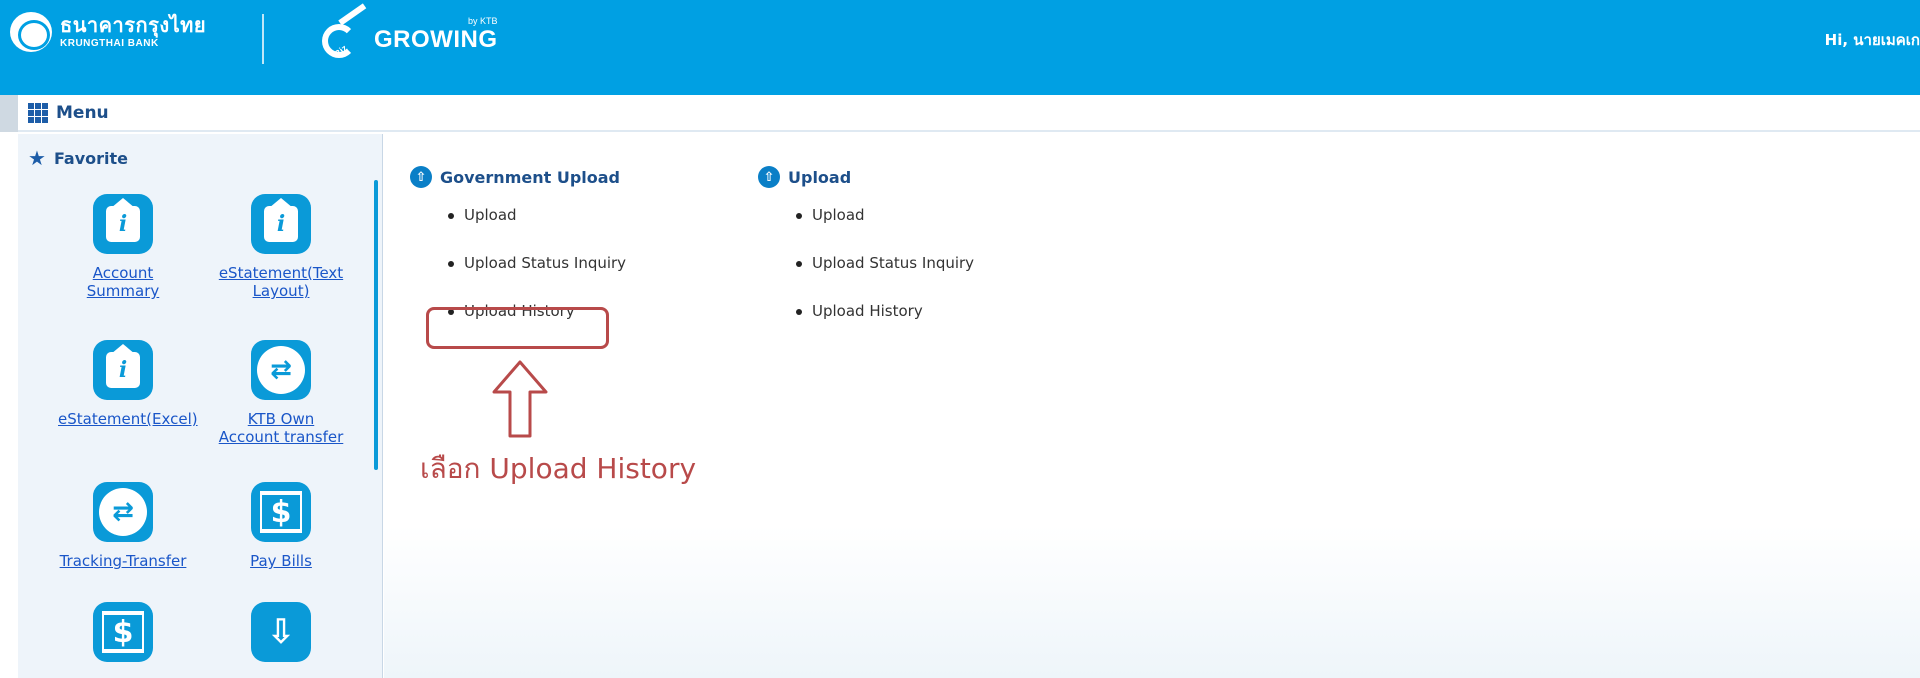 This screenshot has height=678, width=1920. What do you see at coordinates (82, 112) in the screenshot?
I see `menu-label: Menu` at bounding box center [82, 112].